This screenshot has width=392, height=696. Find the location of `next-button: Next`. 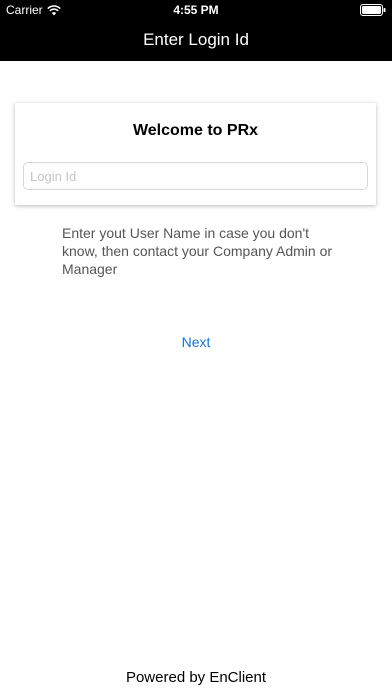

next-button: Next is located at coordinates (196, 342).